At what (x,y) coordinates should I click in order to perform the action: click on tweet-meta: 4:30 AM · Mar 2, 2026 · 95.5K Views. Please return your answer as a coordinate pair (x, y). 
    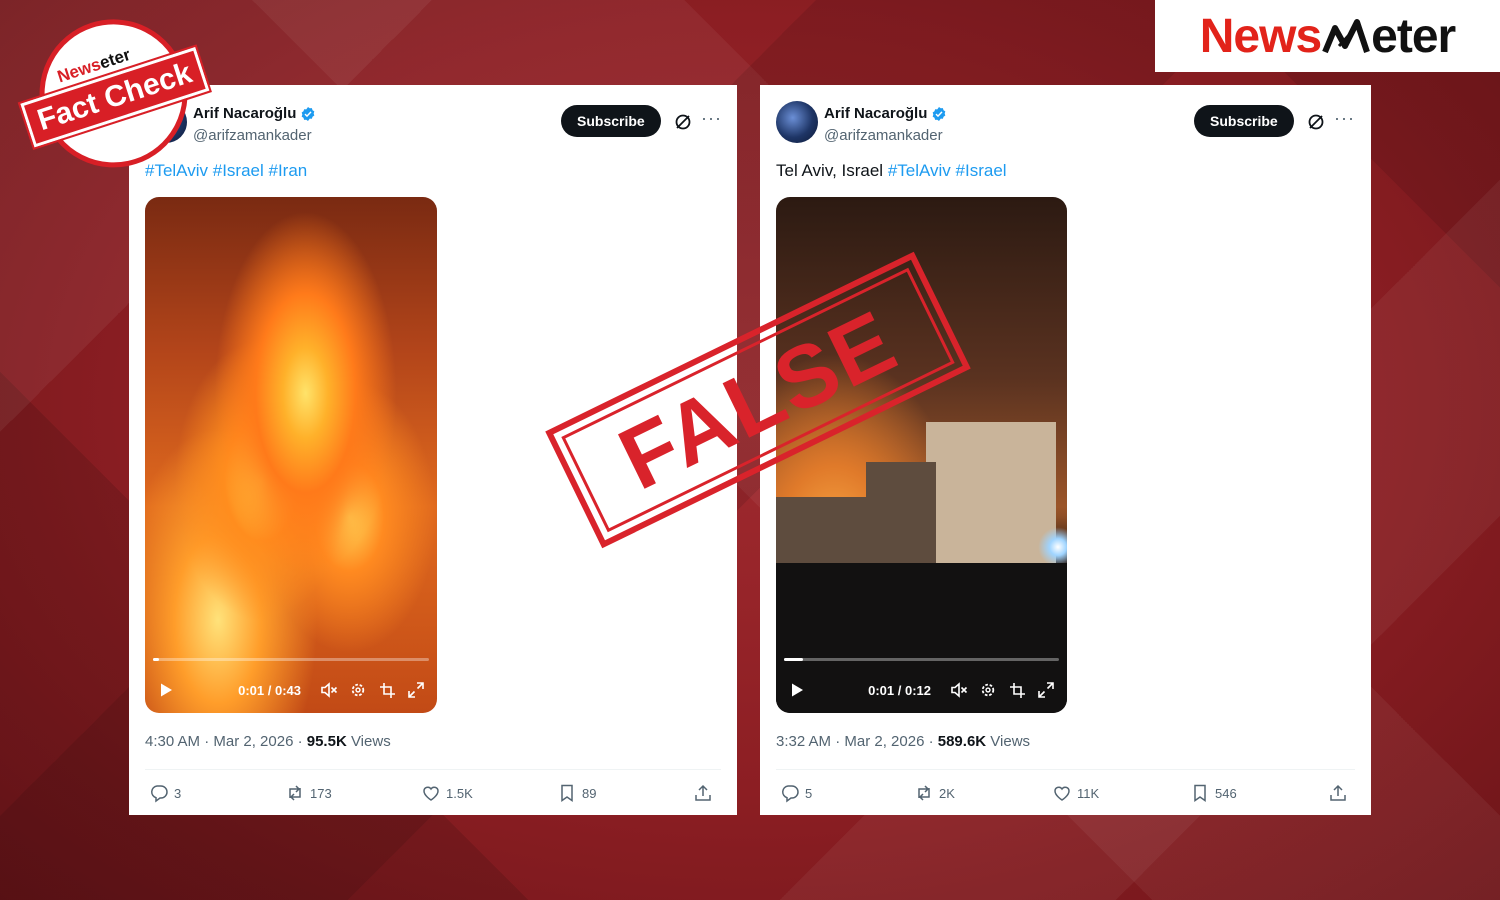
    Looking at the image, I should click on (268, 741).